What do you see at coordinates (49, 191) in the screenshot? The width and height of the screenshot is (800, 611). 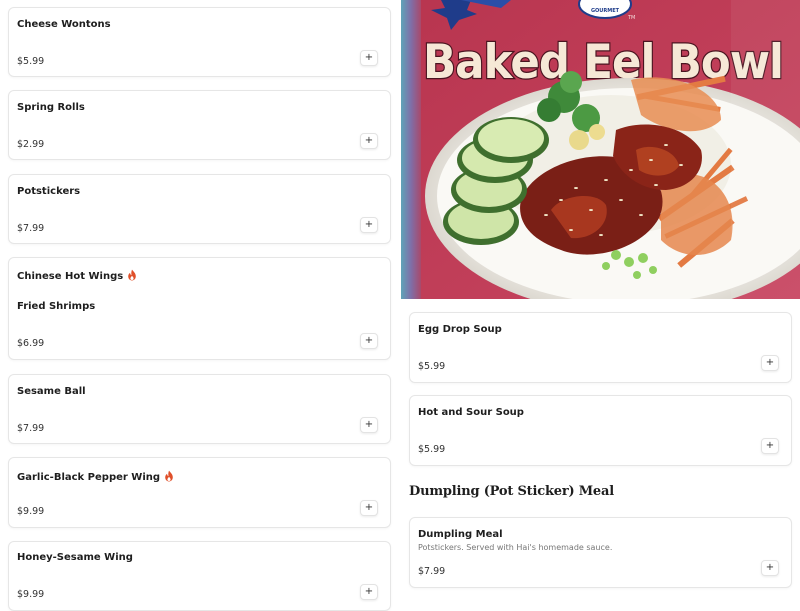 I see `item-name: Potstickers` at bounding box center [49, 191].